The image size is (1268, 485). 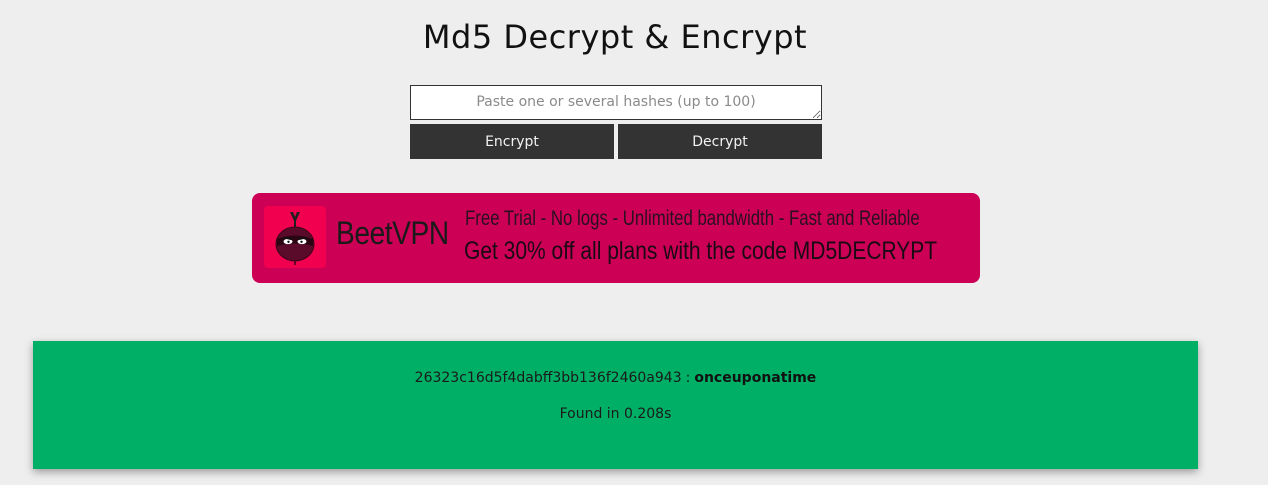 I want to click on result-hash: 26323c16d5f4dabff3bb136f2460a943, so click(x=548, y=378).